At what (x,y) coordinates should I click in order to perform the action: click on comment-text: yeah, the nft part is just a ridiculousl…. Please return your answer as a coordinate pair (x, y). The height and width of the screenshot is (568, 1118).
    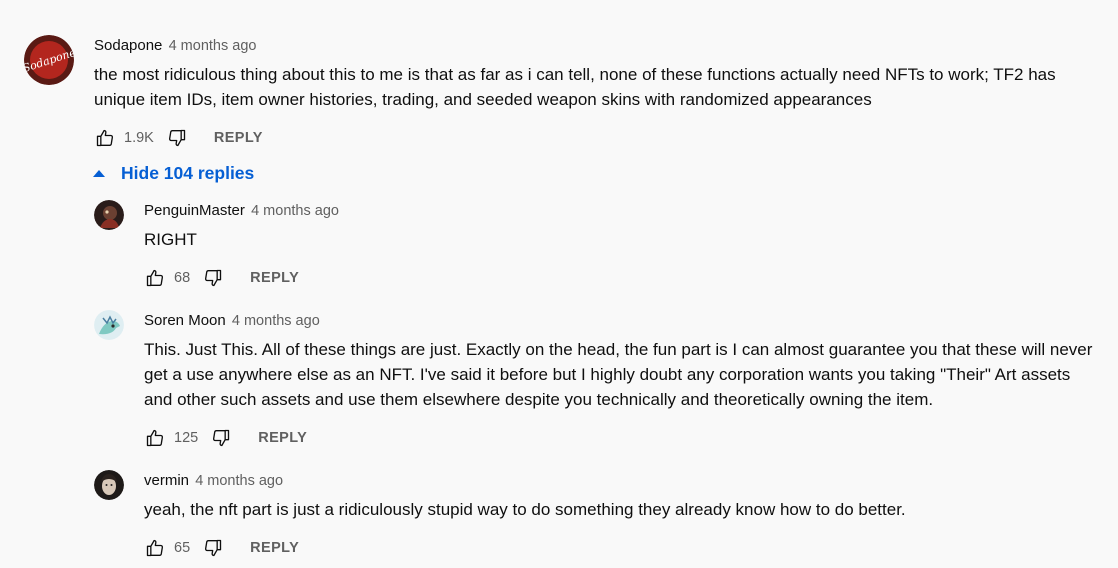
    Looking at the image, I should click on (525, 509).